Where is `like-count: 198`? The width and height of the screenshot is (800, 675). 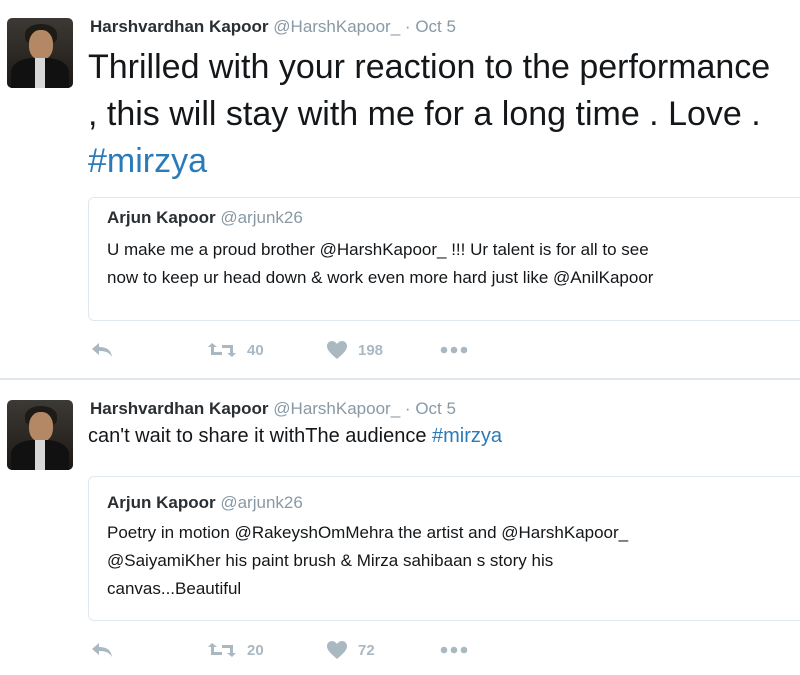 like-count: 198 is located at coordinates (371, 350).